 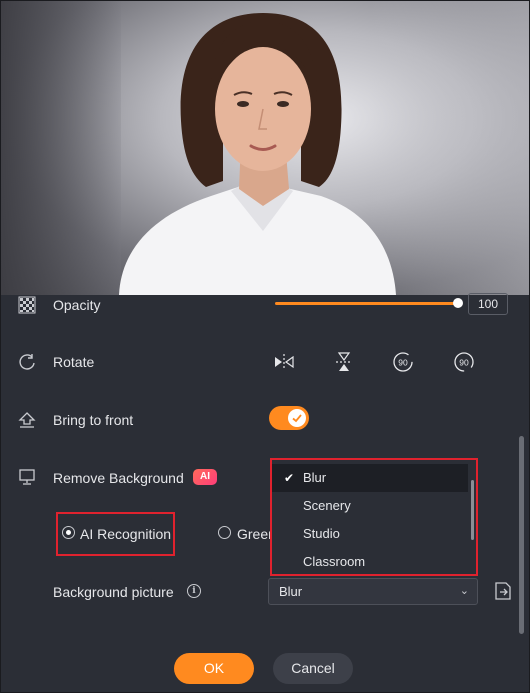 What do you see at coordinates (291, 591) in the screenshot?
I see `select-value: Blur` at bounding box center [291, 591].